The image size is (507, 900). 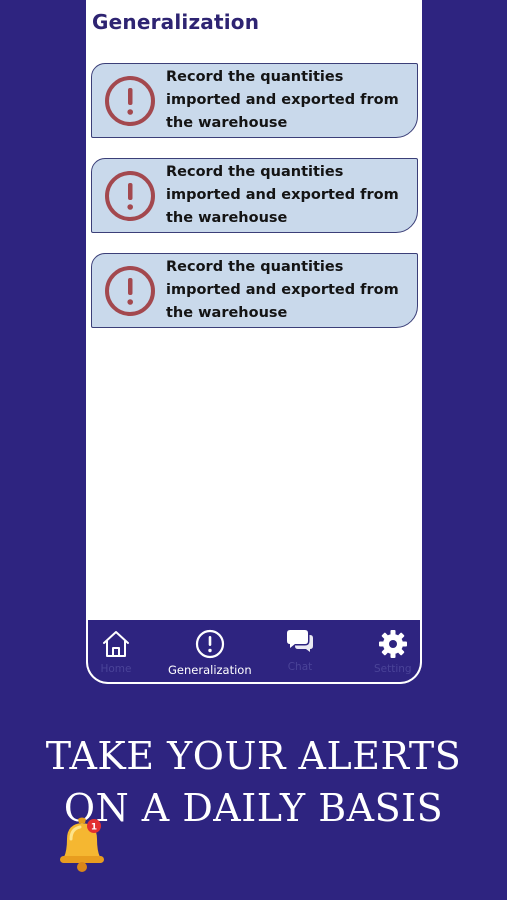 I want to click on bell-icon: 1, so click(x=82, y=844).